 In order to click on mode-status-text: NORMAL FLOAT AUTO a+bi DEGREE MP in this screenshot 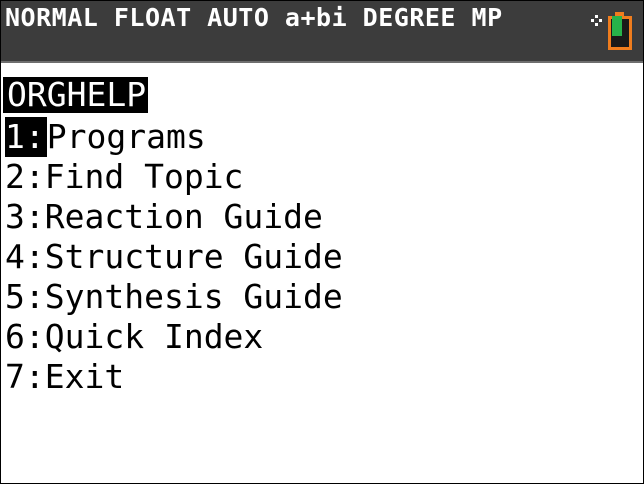, I will do `click(254, 17)`.